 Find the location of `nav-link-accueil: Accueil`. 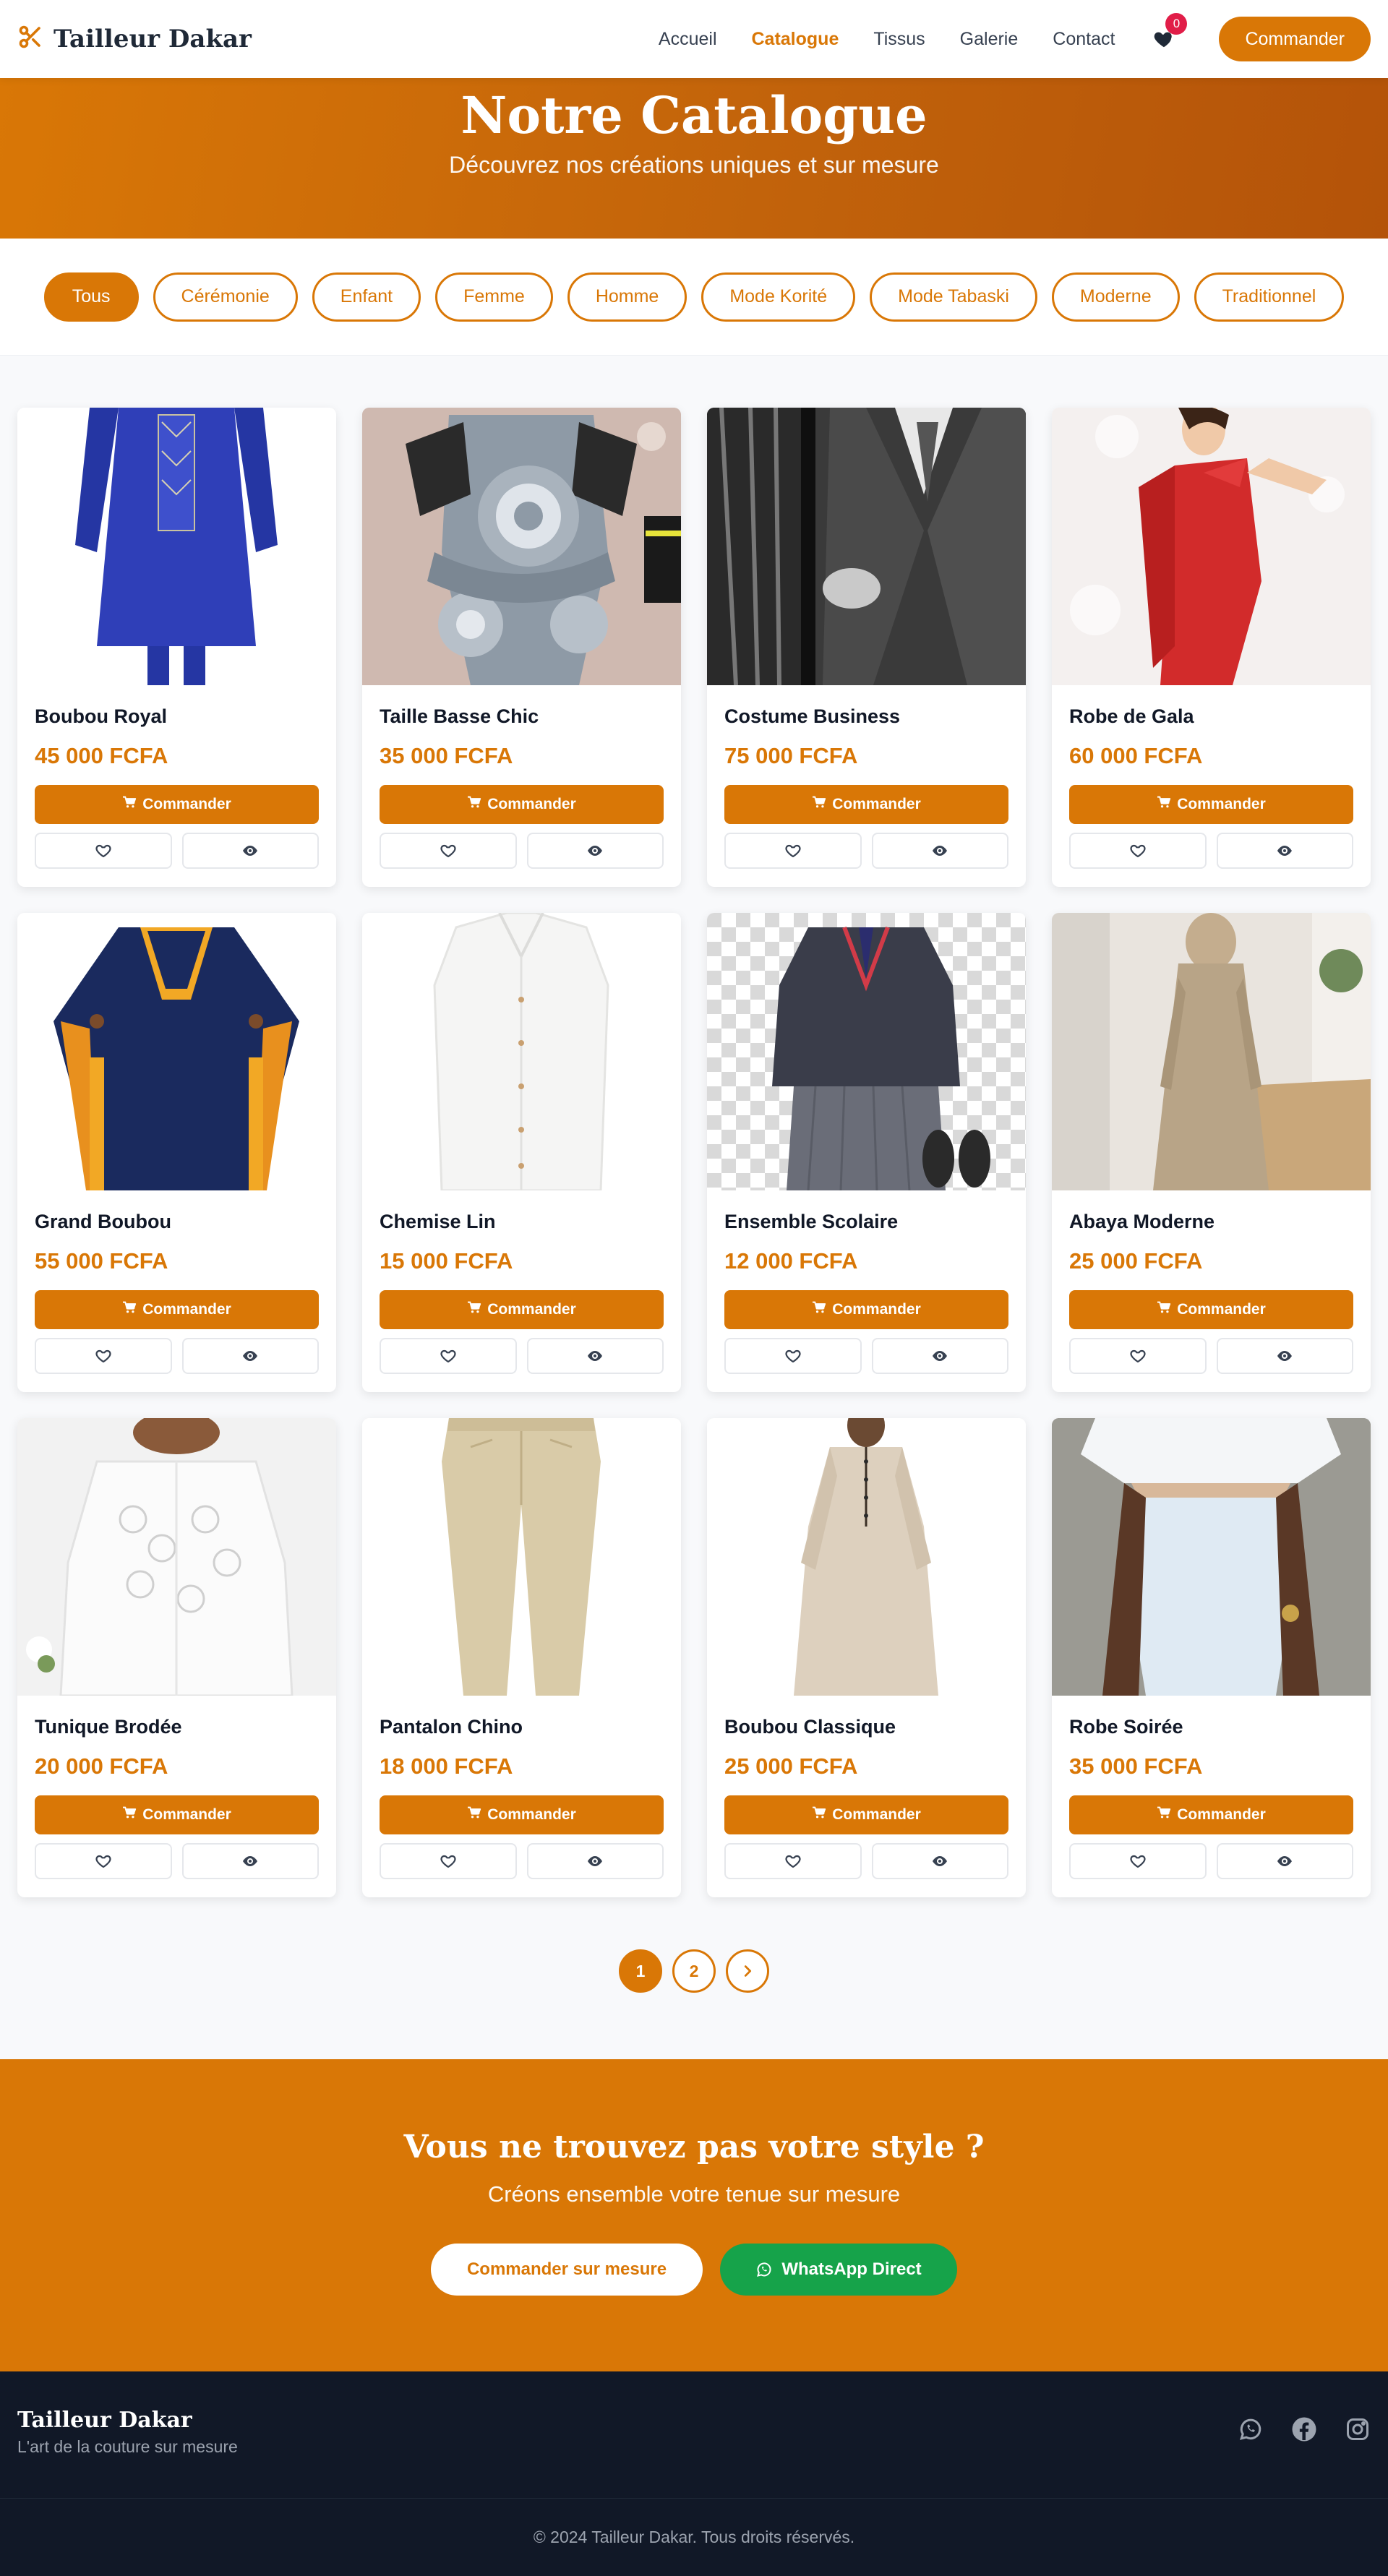

nav-link-accueil: Accueil is located at coordinates (688, 40).